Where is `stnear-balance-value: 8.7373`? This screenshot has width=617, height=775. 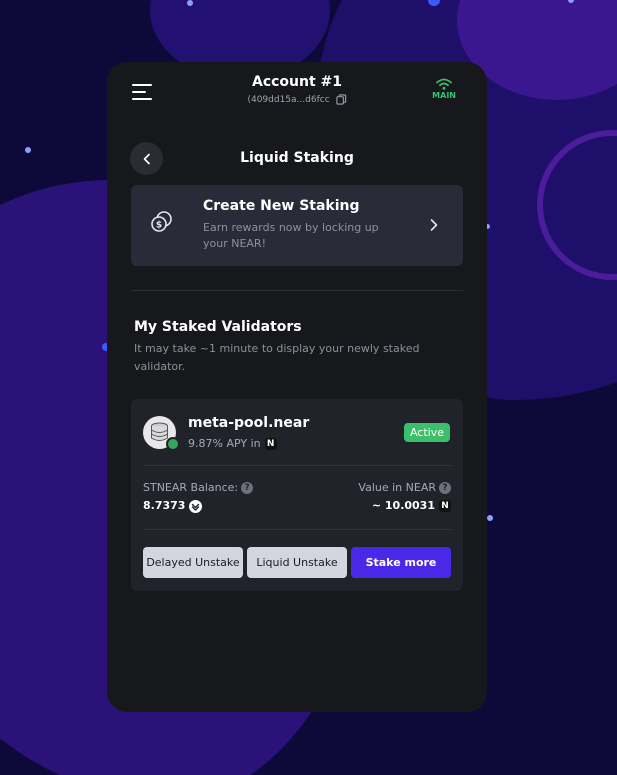
stnear-balance-value: 8.7373 is located at coordinates (164, 505).